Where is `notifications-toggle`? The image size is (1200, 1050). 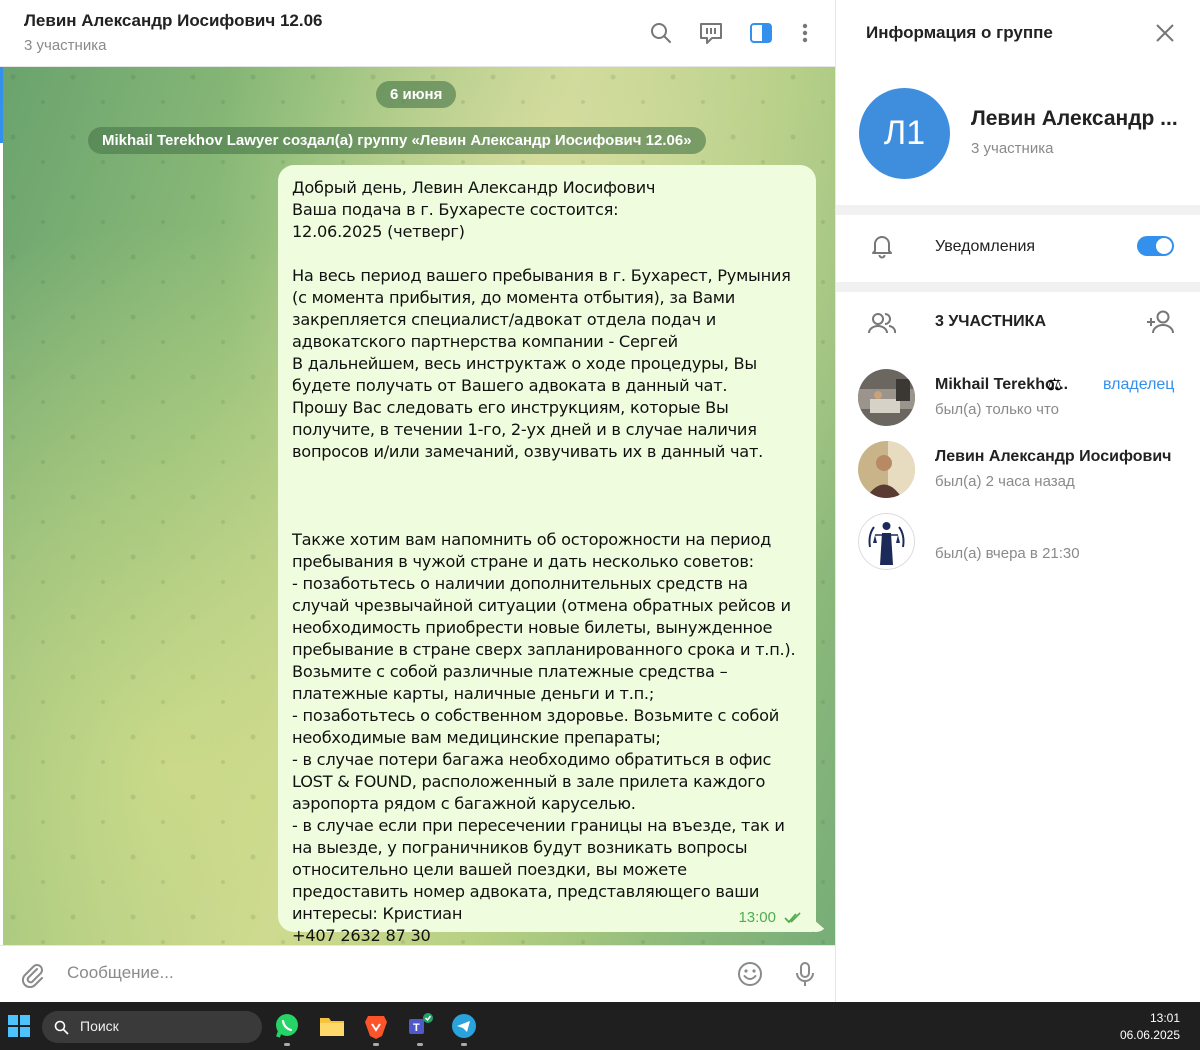 notifications-toggle is located at coordinates (1155, 246).